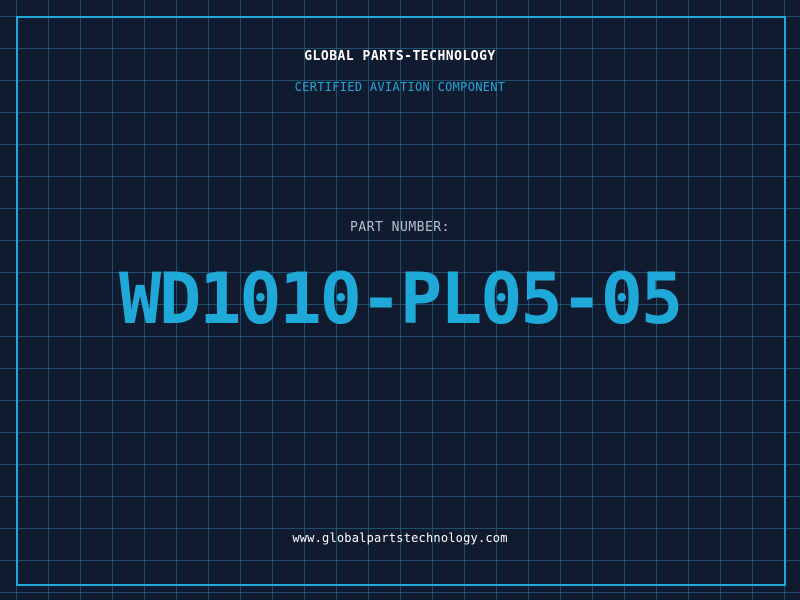  I want to click on website-url: www.globalpartstechnology.com, so click(400, 538).